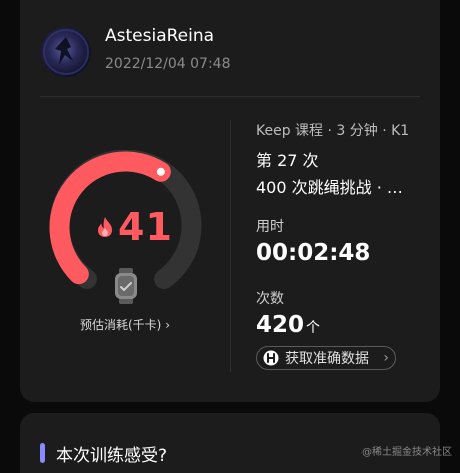 This screenshot has height=473, width=460. Describe the element at coordinates (120, 325) in the screenshot. I see `calorie-estimate-label: 预估消耗(千卡)` at that location.